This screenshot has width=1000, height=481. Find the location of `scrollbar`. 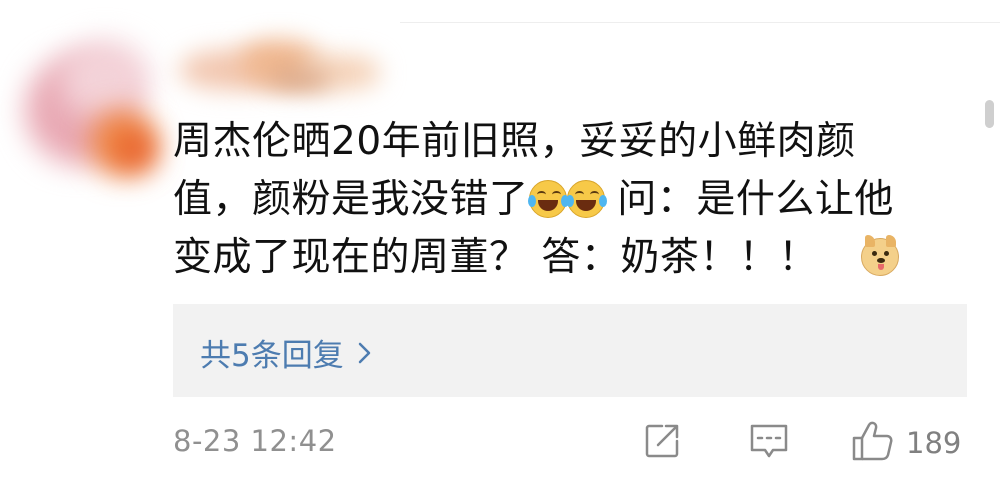

scrollbar is located at coordinates (989, 114).